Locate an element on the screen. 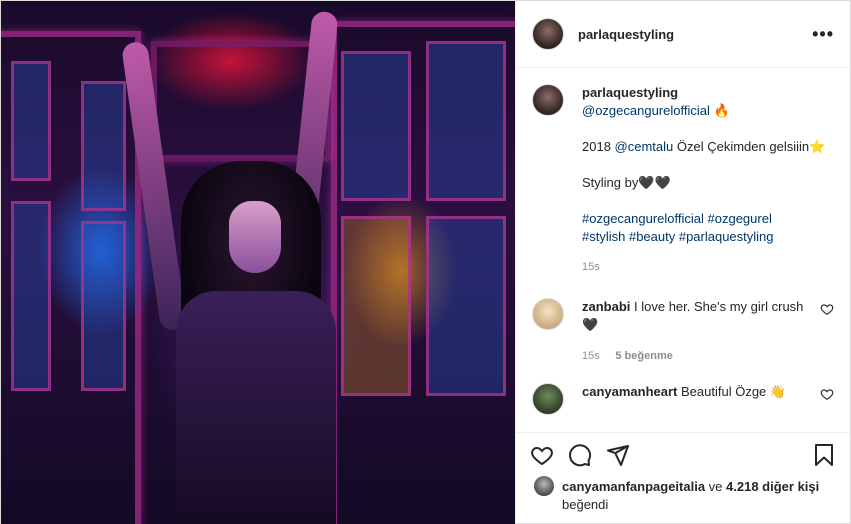  liked-by-middle: ve is located at coordinates (716, 486).